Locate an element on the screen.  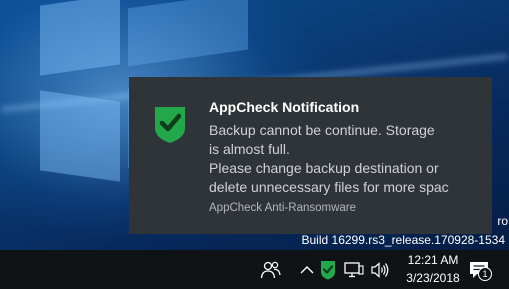
taskbar: 12:21 AM 3/23/2018 is located at coordinates (254, 269).